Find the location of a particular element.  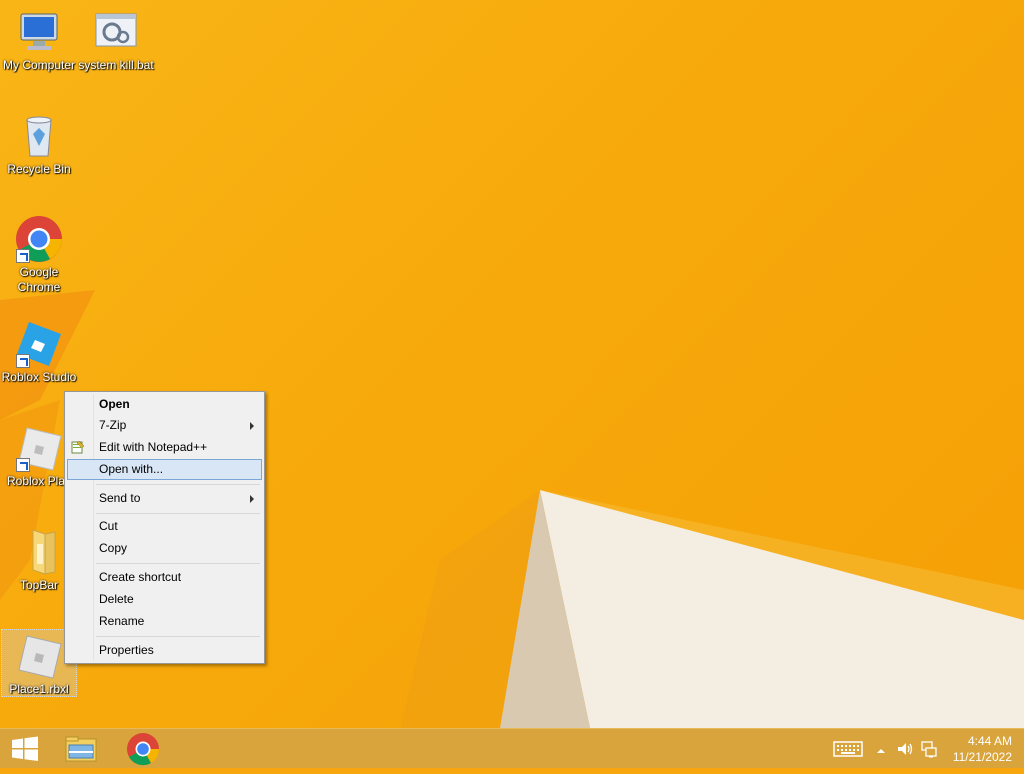

menu-item-send-to: Send to is located at coordinates (164, 498).